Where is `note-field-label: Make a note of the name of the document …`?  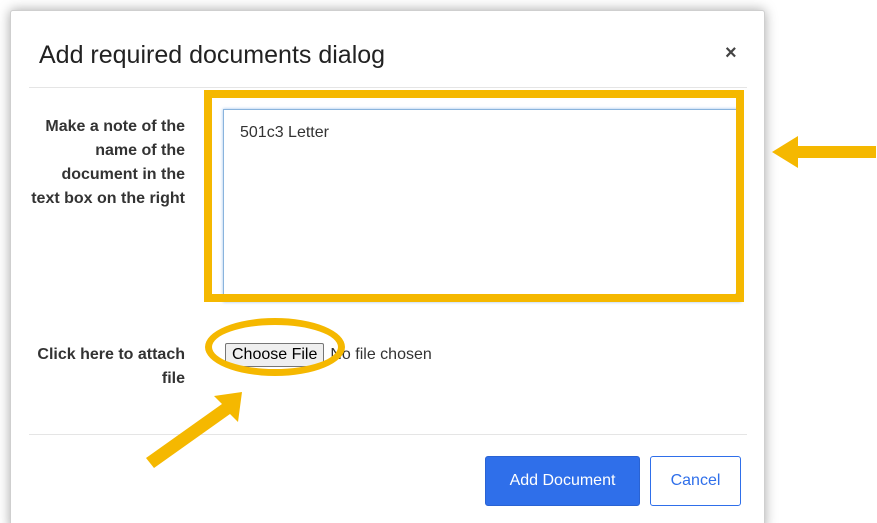
note-field-label: Make a note of the name of the document … is located at coordinates (108, 162).